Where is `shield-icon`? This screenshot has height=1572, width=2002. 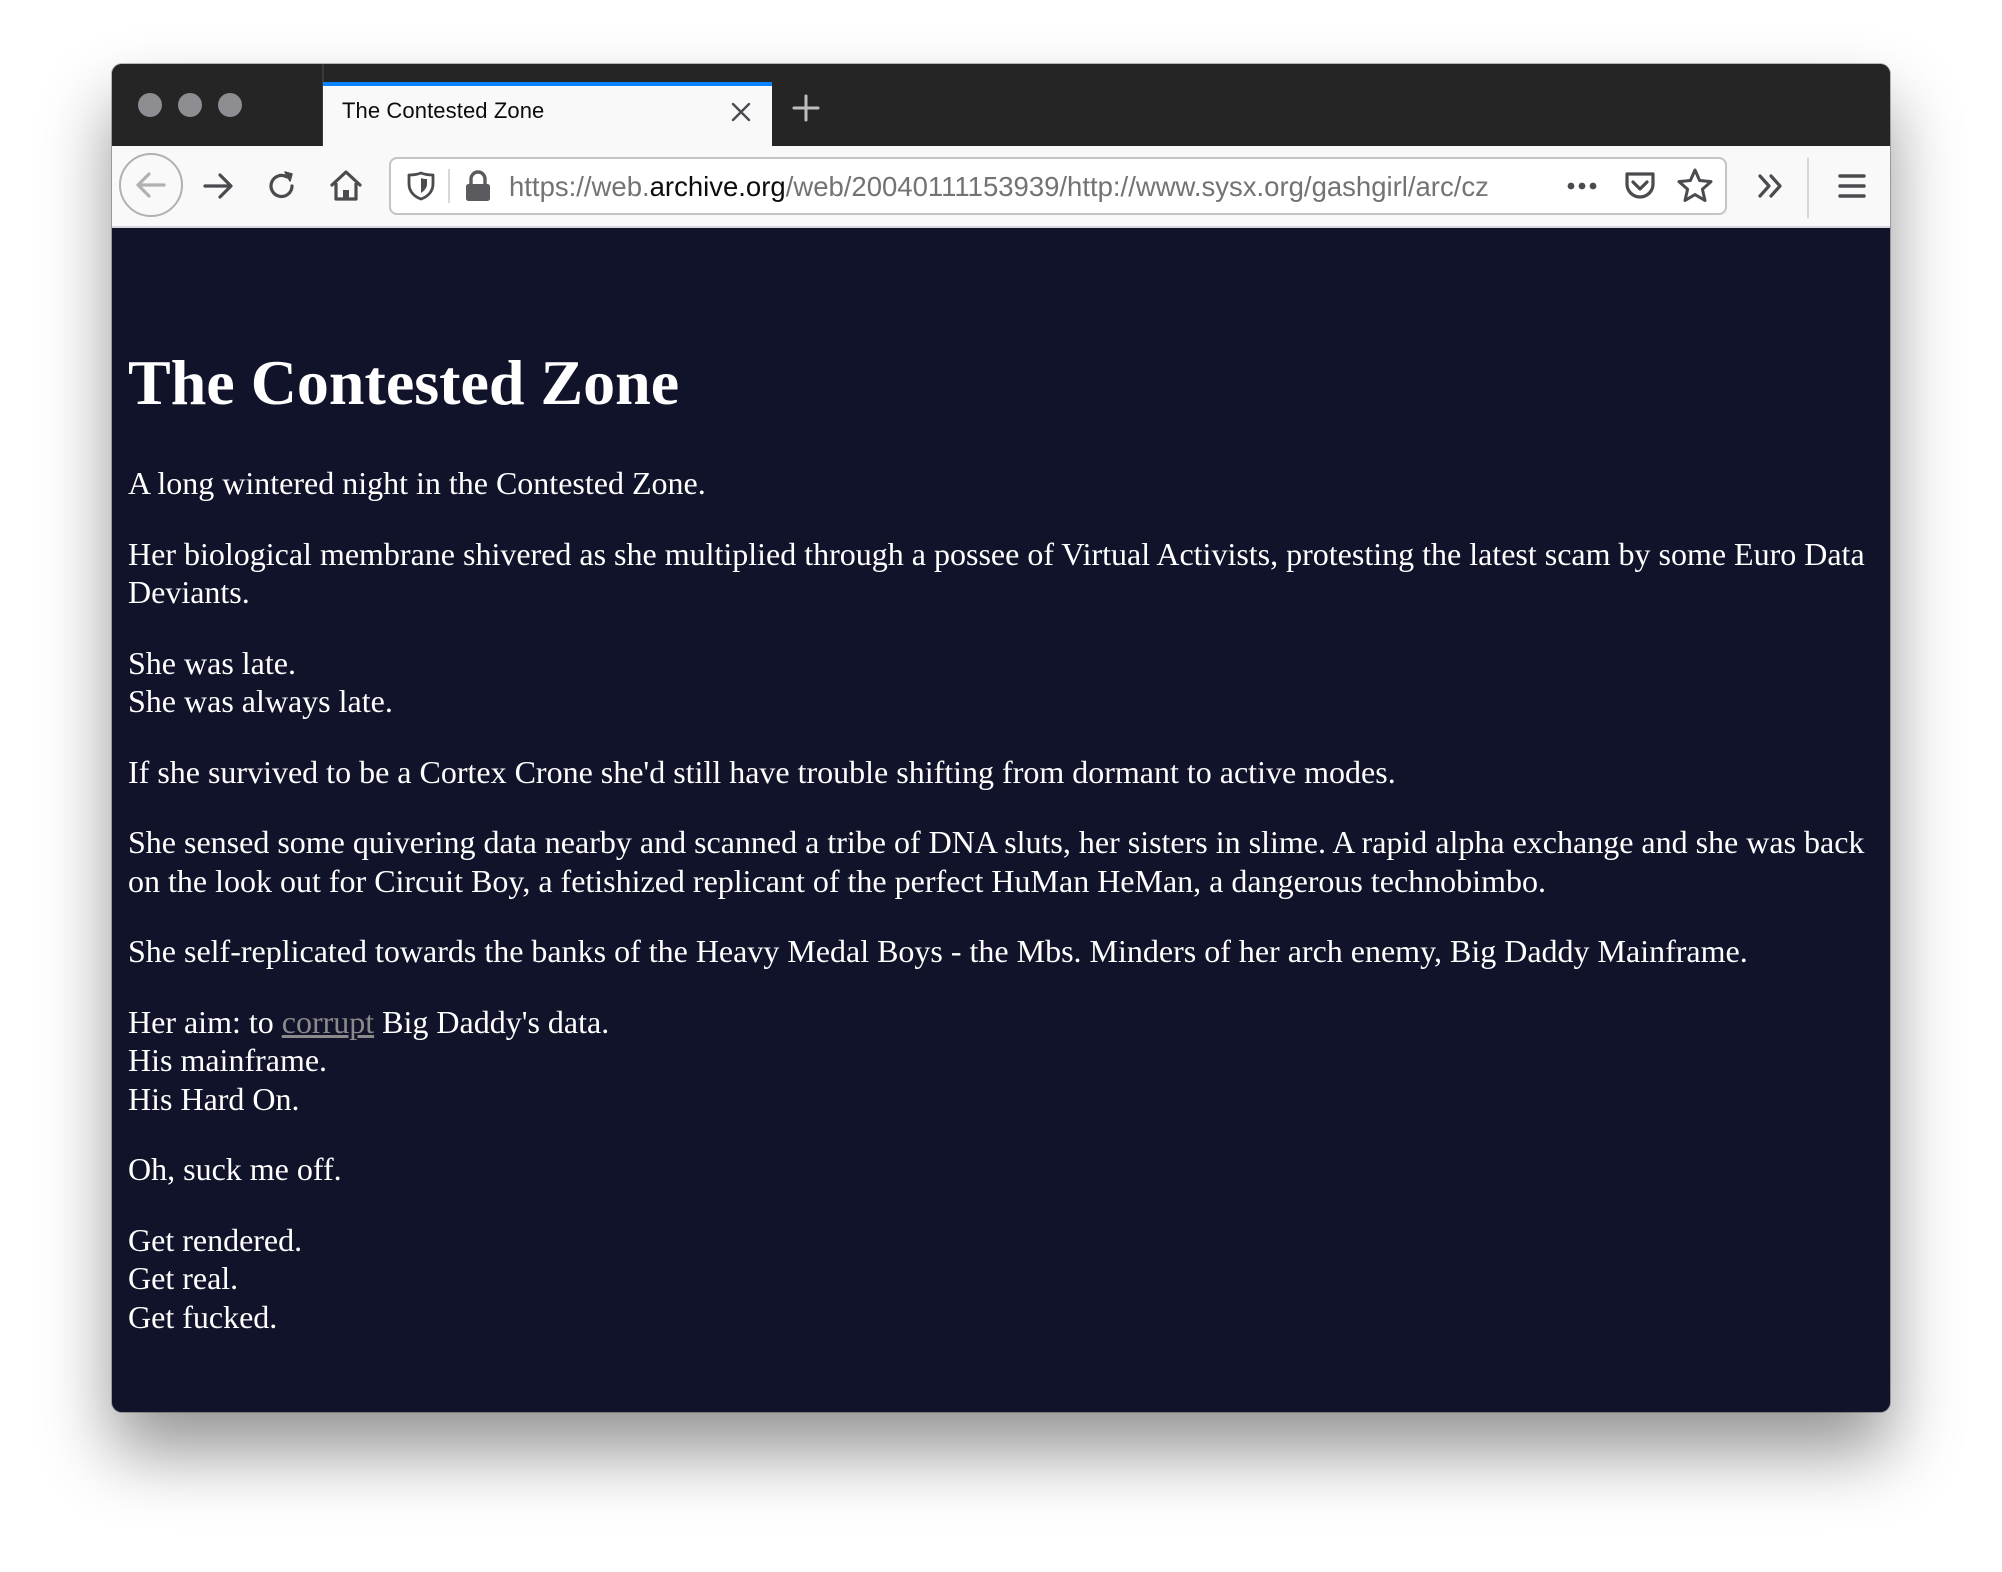
shield-icon is located at coordinates (421, 186).